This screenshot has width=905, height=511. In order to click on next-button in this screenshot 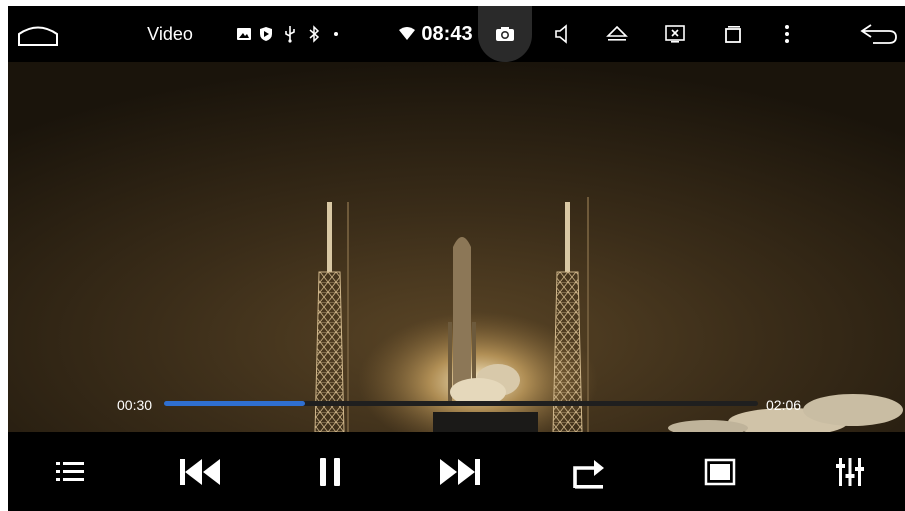, I will do `click(460, 471)`.